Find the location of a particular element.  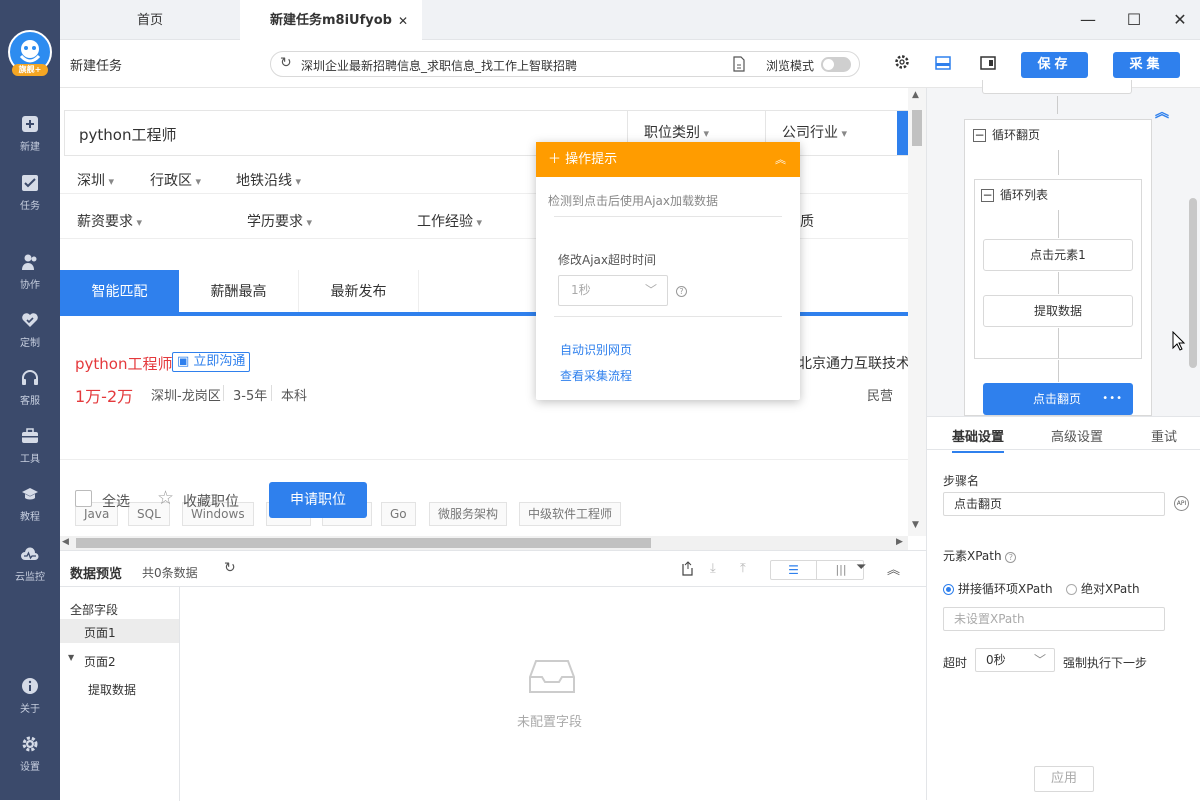

star-icon: ☆ is located at coordinates (165, 498).